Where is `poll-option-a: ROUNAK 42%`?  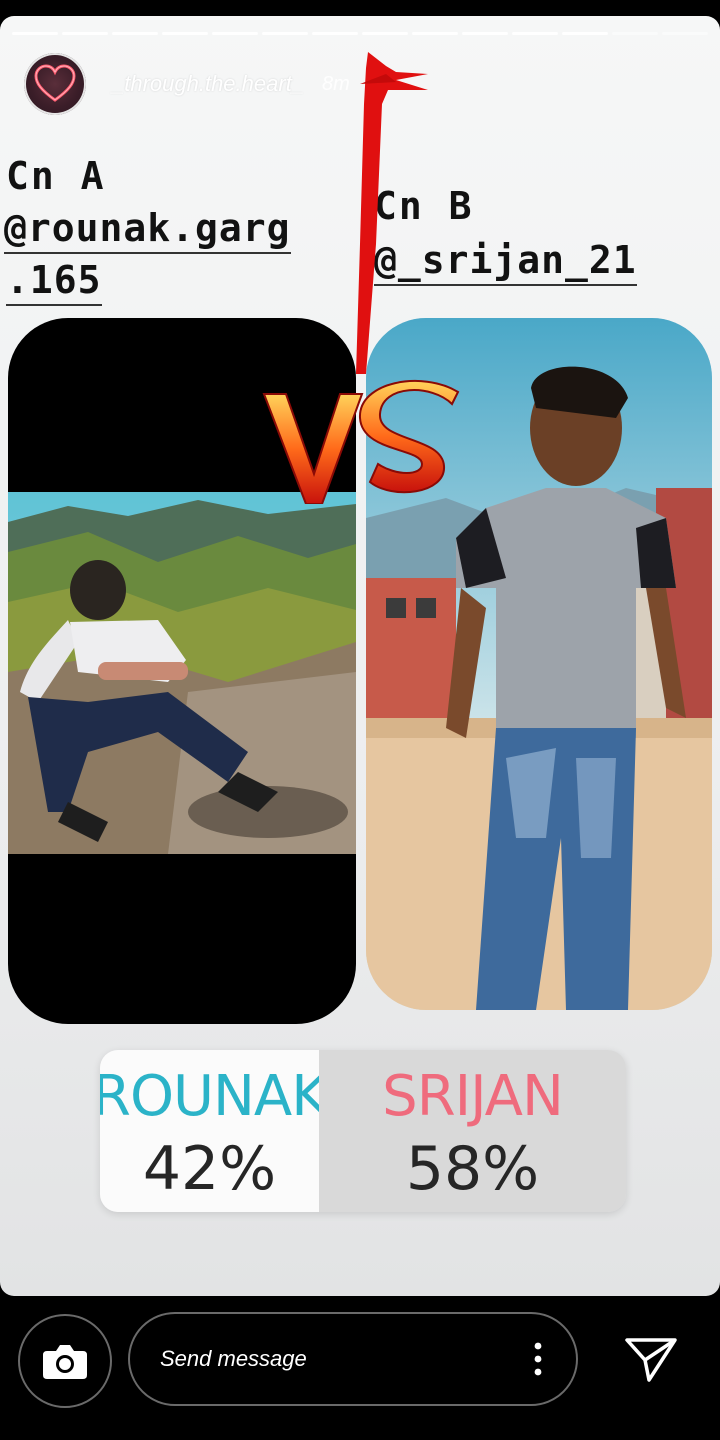
poll-option-a: ROUNAK 42% is located at coordinates (214, 1131).